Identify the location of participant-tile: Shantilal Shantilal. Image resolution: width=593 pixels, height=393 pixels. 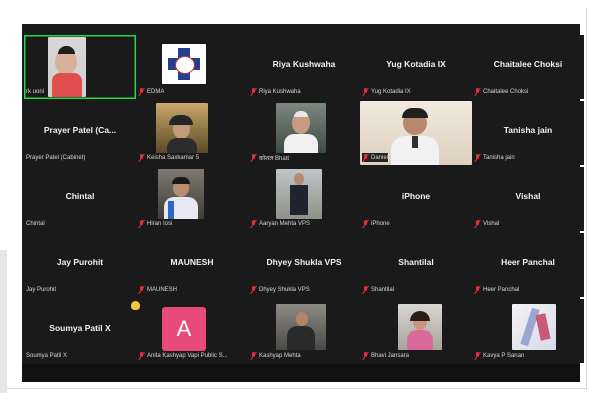
(416, 265).